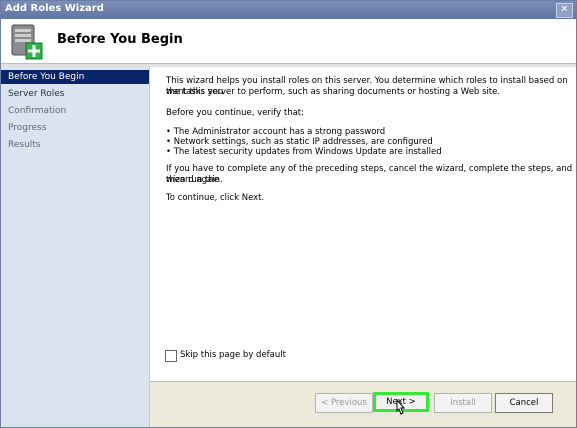 The image size is (577, 428). I want to click on previous-button: < Previous, so click(344, 403).